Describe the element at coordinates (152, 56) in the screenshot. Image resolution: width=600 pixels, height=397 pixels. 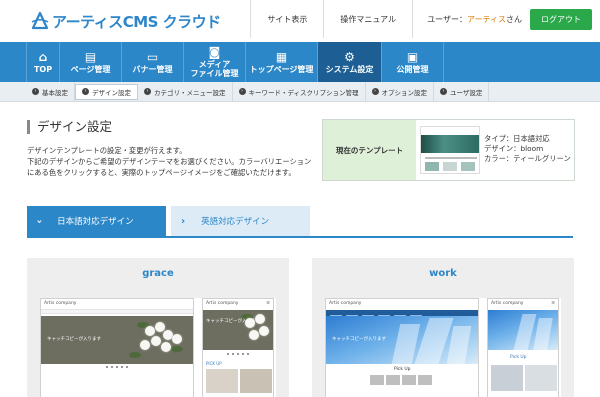
I see `banner-icon: ▭` at that location.